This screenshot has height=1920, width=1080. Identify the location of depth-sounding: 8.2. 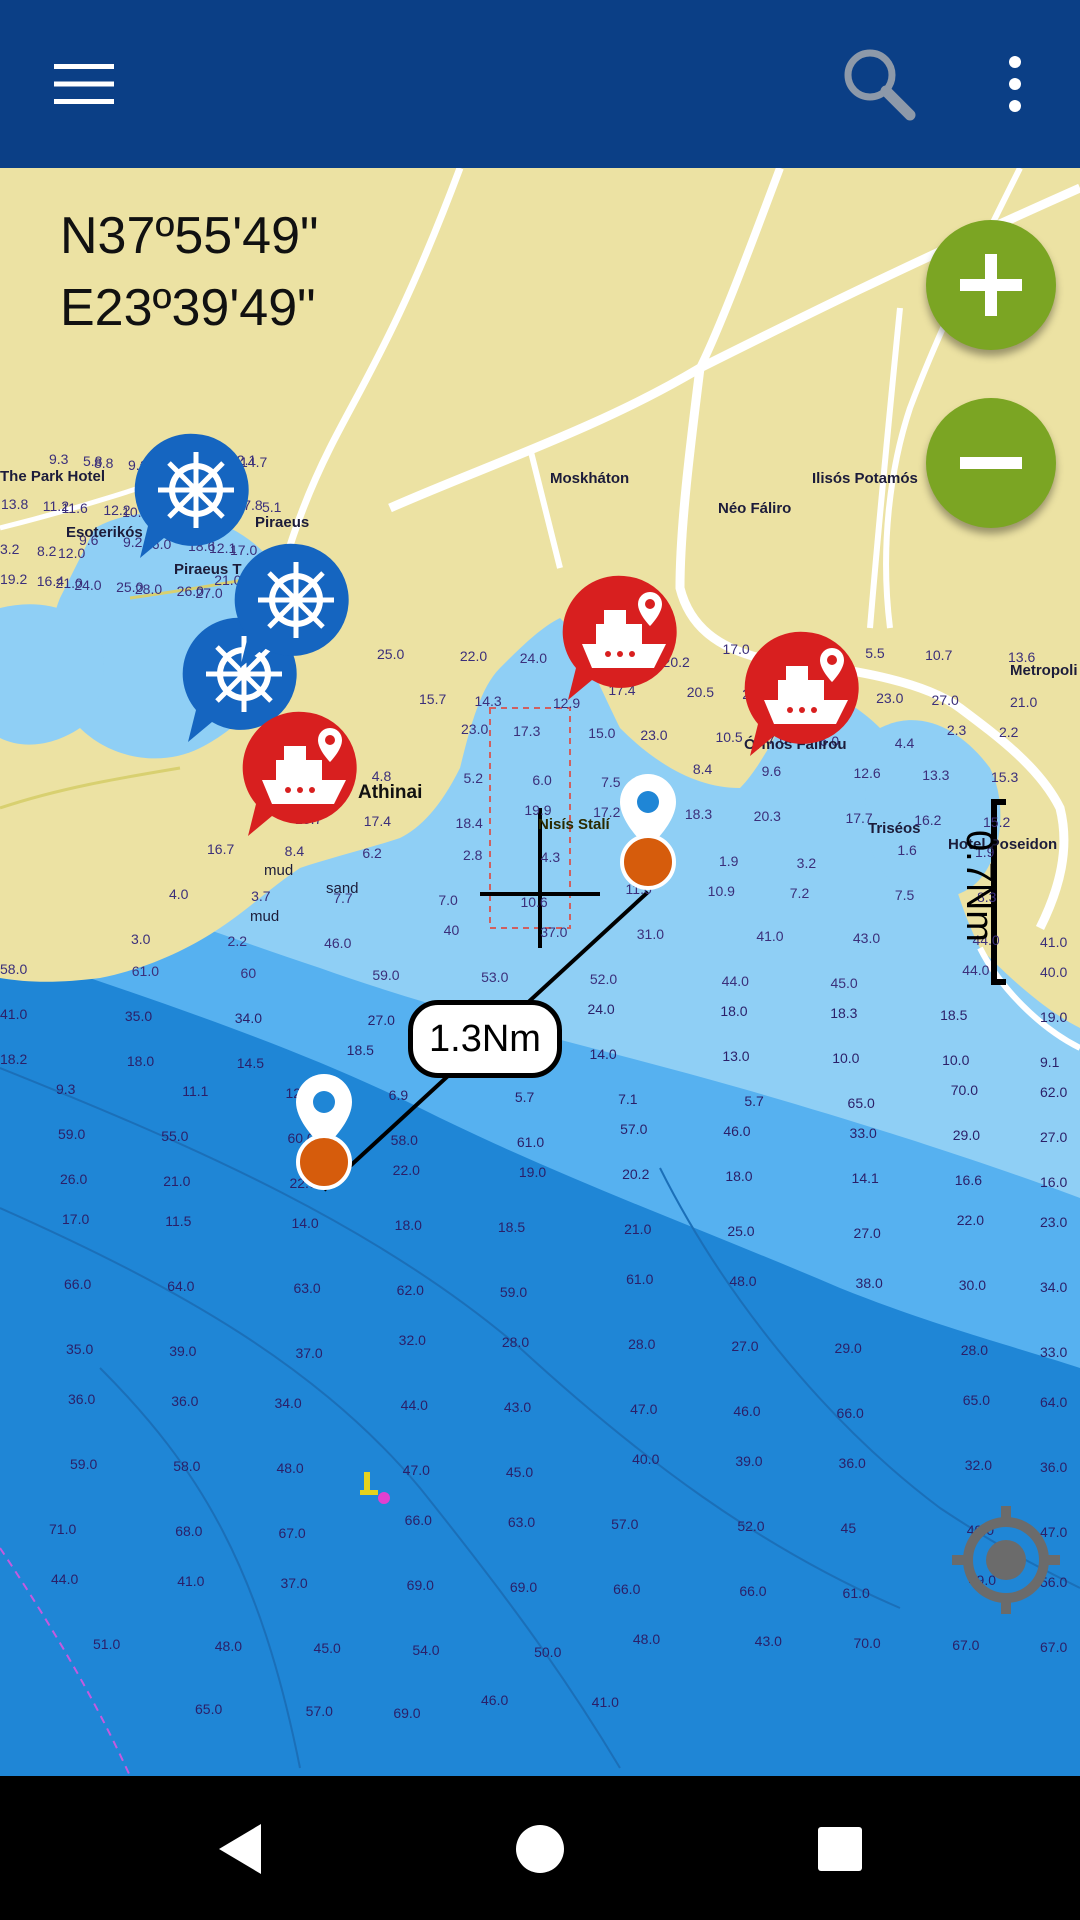
(47, 551).